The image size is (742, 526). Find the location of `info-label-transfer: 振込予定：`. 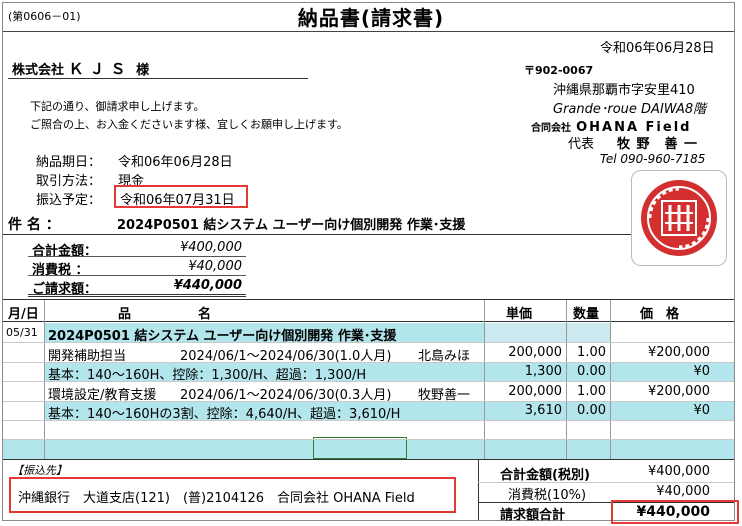

info-label-transfer: 振込予定： is located at coordinates (69, 200).